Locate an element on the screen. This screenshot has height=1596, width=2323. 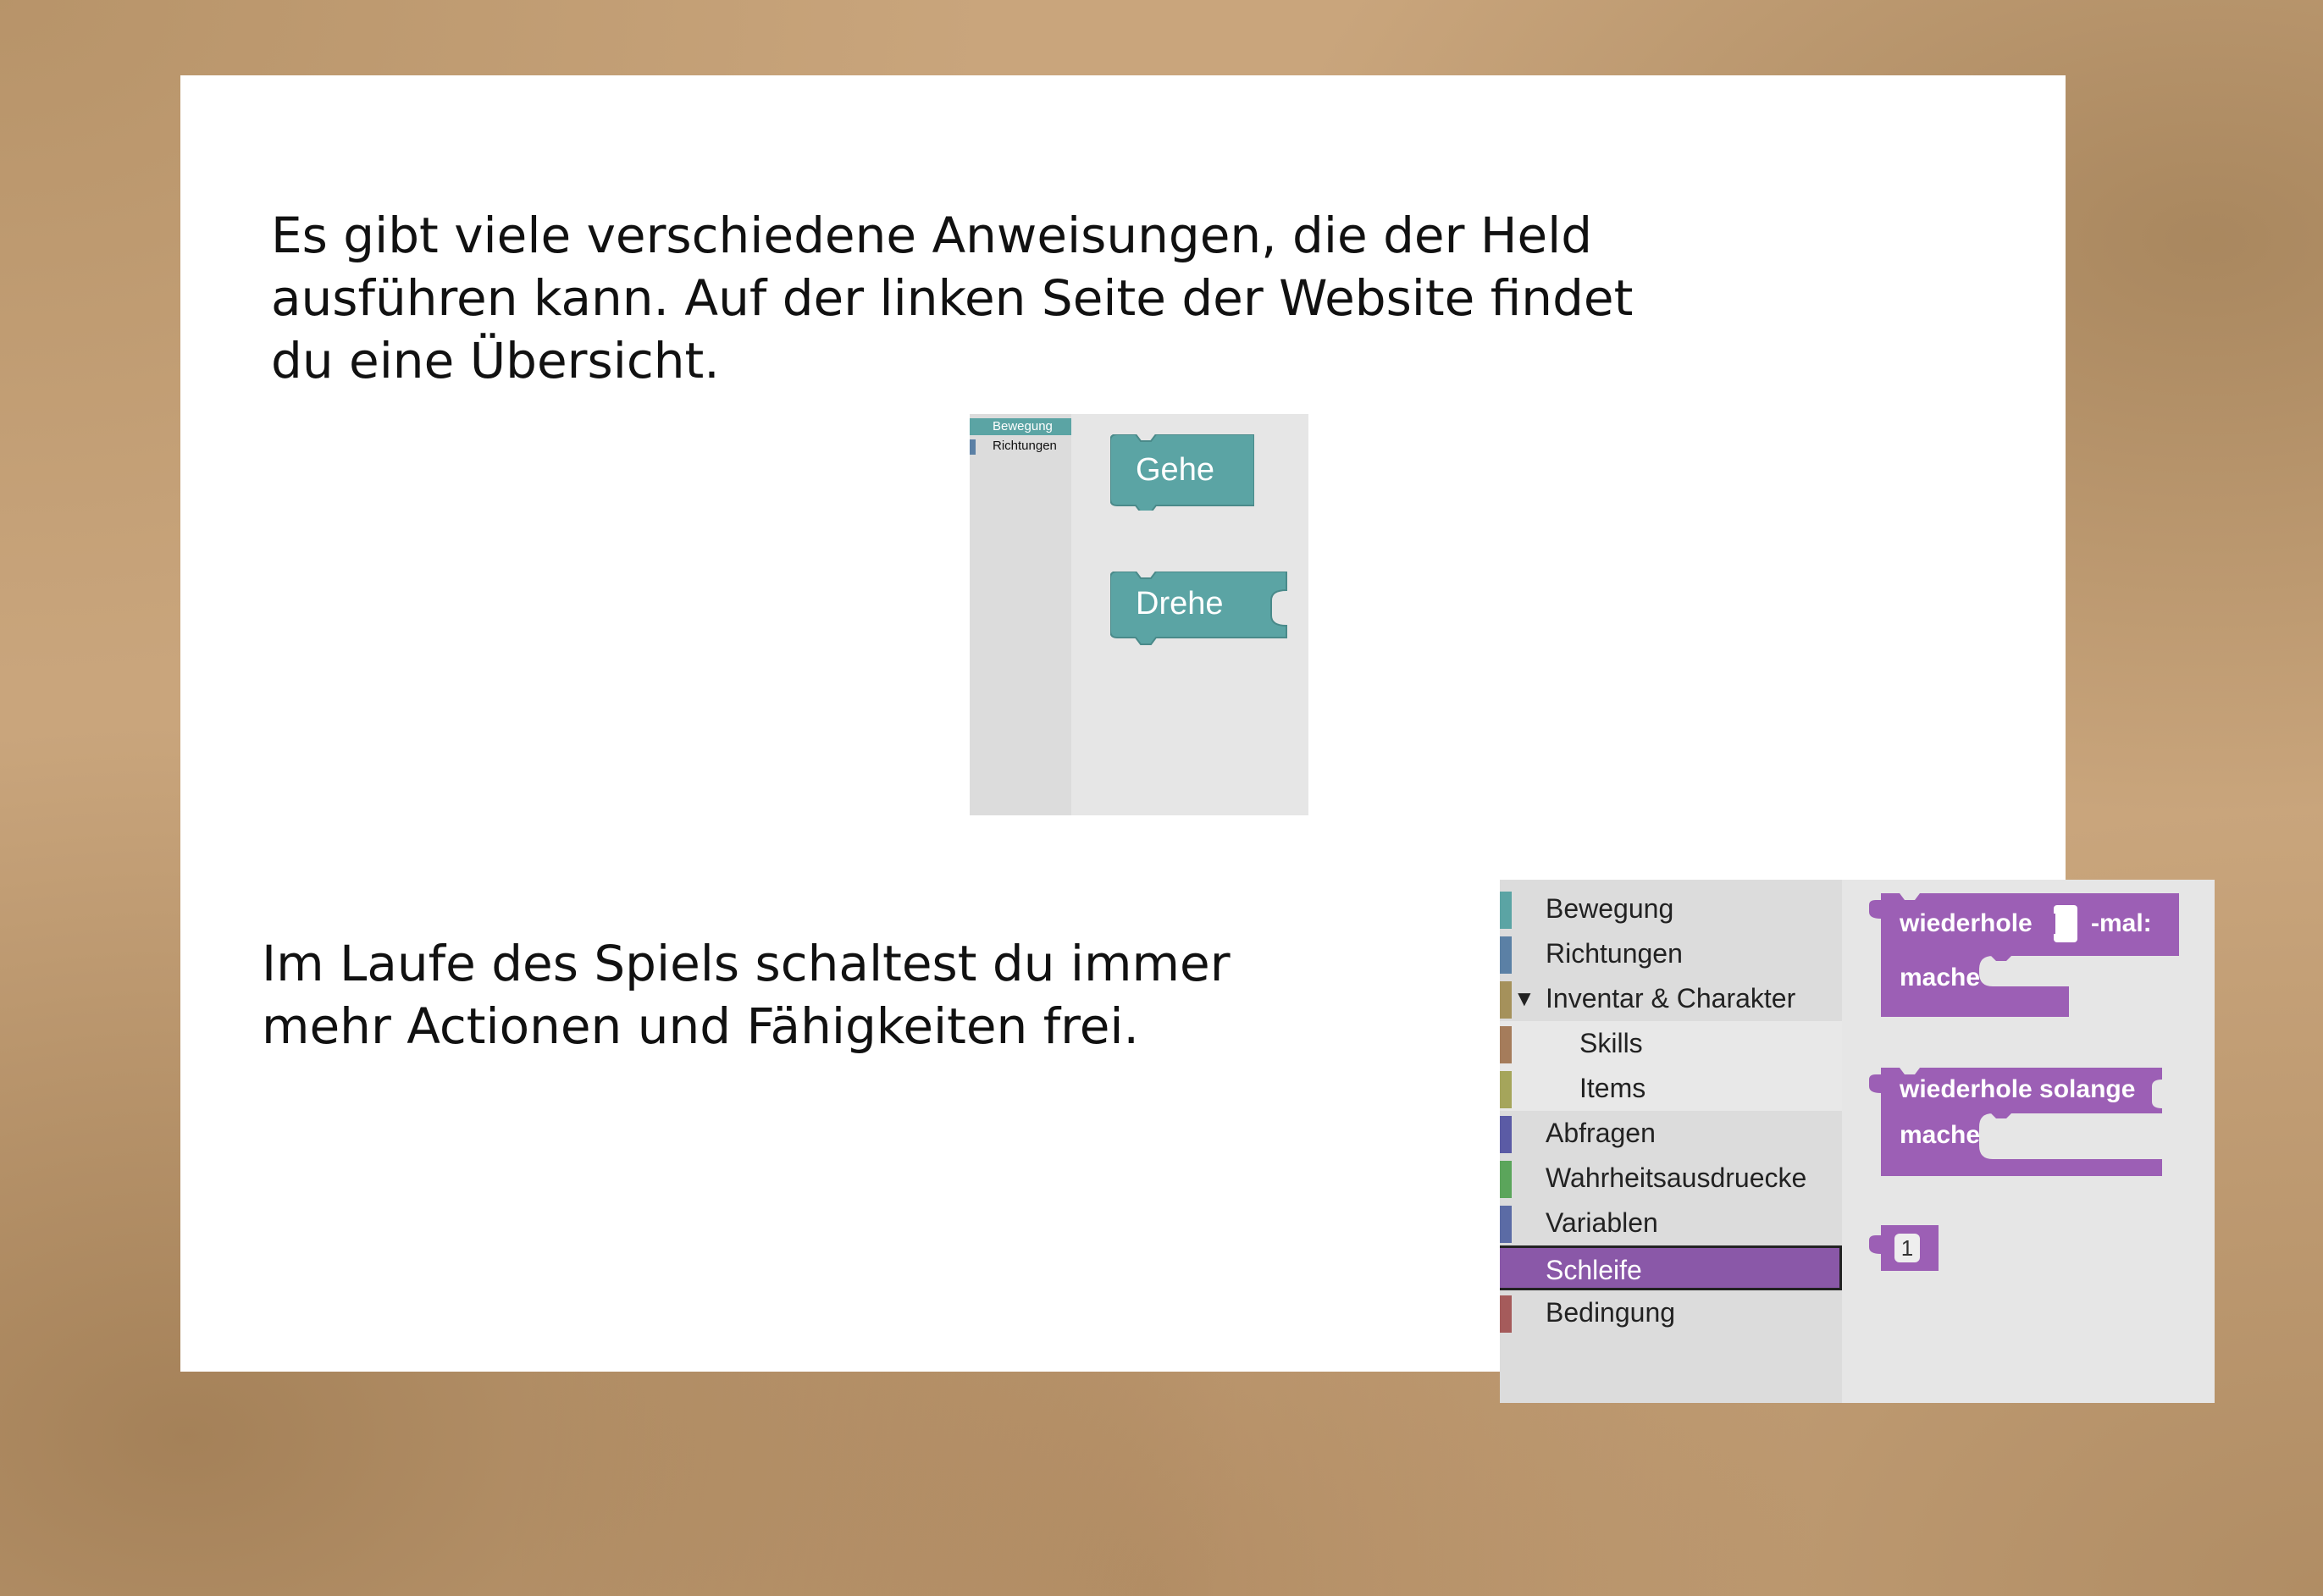
block-gehe: Gehe is located at coordinates (1182, 473).